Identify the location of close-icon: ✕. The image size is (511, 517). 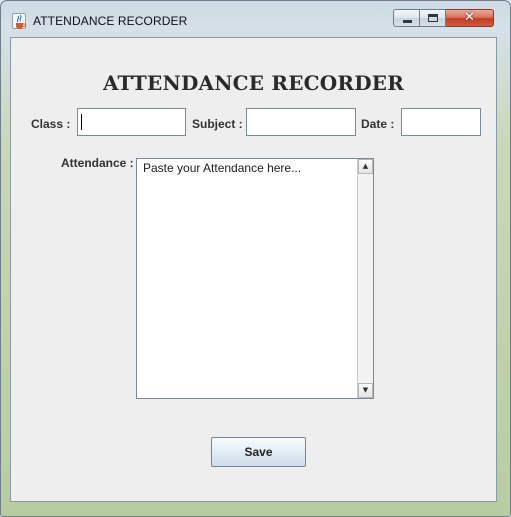
(469, 17).